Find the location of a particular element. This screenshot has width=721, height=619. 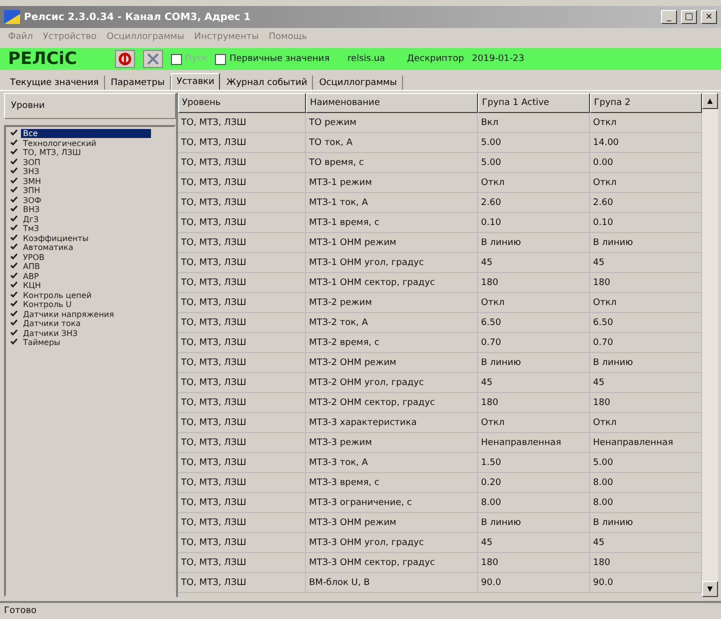

level-item: ЗПН is located at coordinates (31, 191).